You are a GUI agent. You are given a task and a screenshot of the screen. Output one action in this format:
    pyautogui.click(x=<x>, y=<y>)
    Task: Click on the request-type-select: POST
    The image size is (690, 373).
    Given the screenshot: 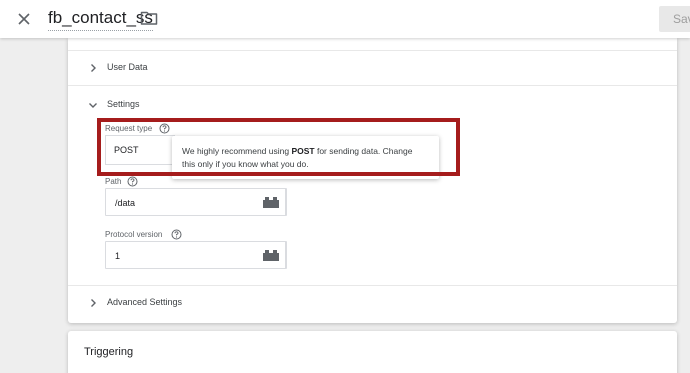 What is the action you would take?
    pyautogui.click(x=140, y=150)
    